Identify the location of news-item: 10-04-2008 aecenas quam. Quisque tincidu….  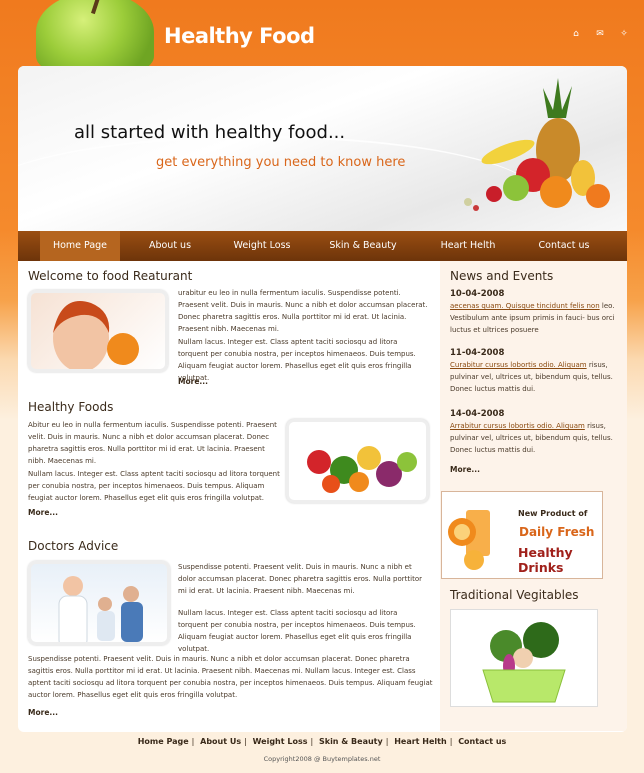
(535, 312).